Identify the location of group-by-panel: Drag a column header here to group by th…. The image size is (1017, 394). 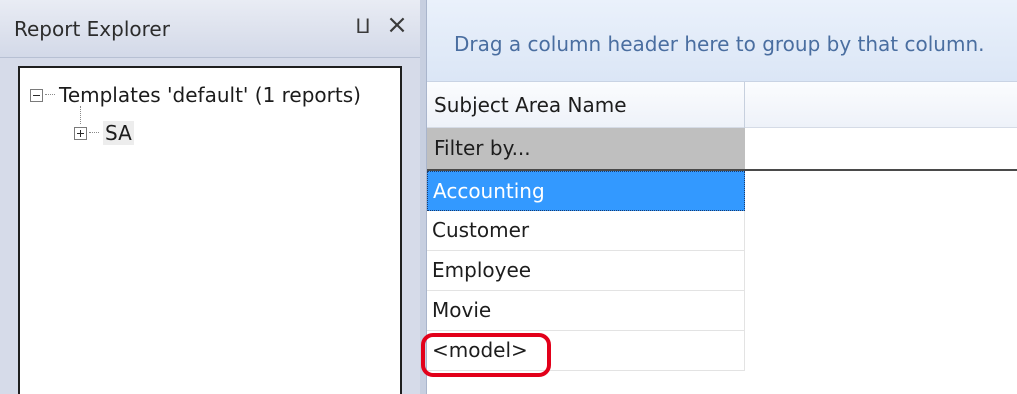
(722, 41).